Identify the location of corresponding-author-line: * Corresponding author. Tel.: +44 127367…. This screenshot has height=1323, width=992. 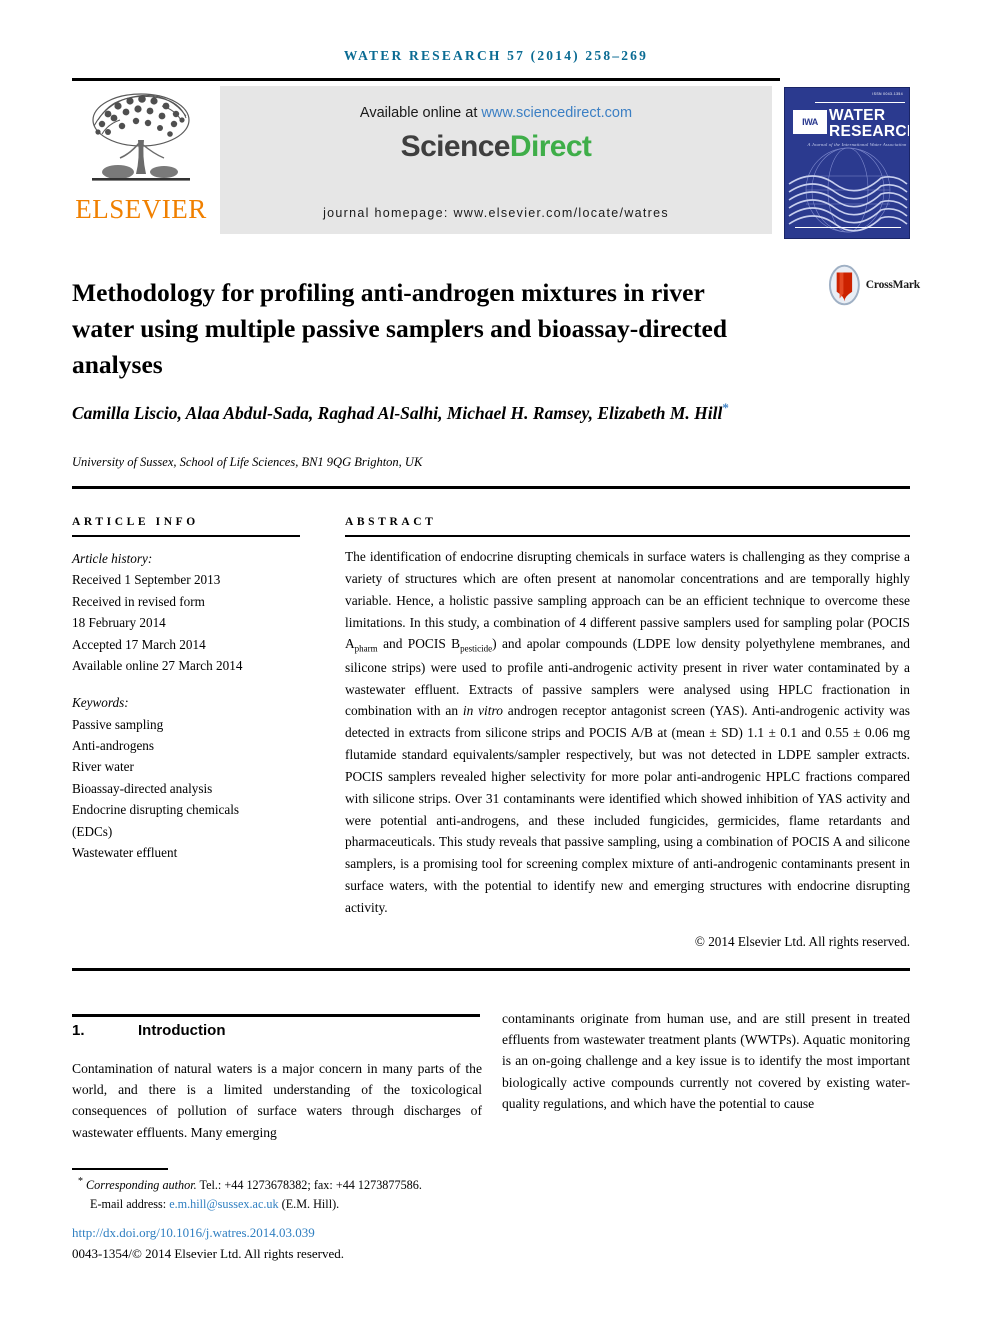
(313, 1184).